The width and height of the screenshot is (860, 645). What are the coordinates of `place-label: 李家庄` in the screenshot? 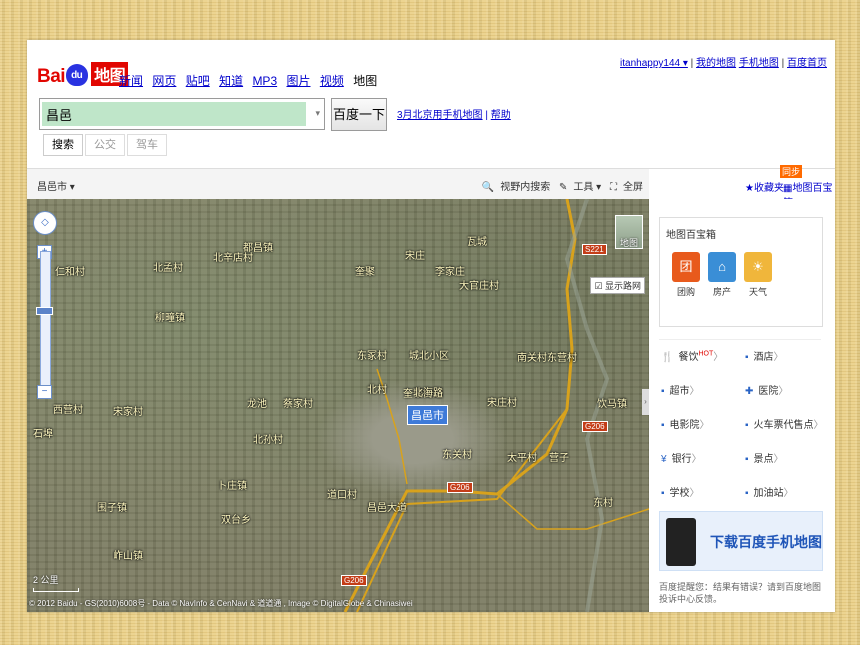 It's located at (450, 270).